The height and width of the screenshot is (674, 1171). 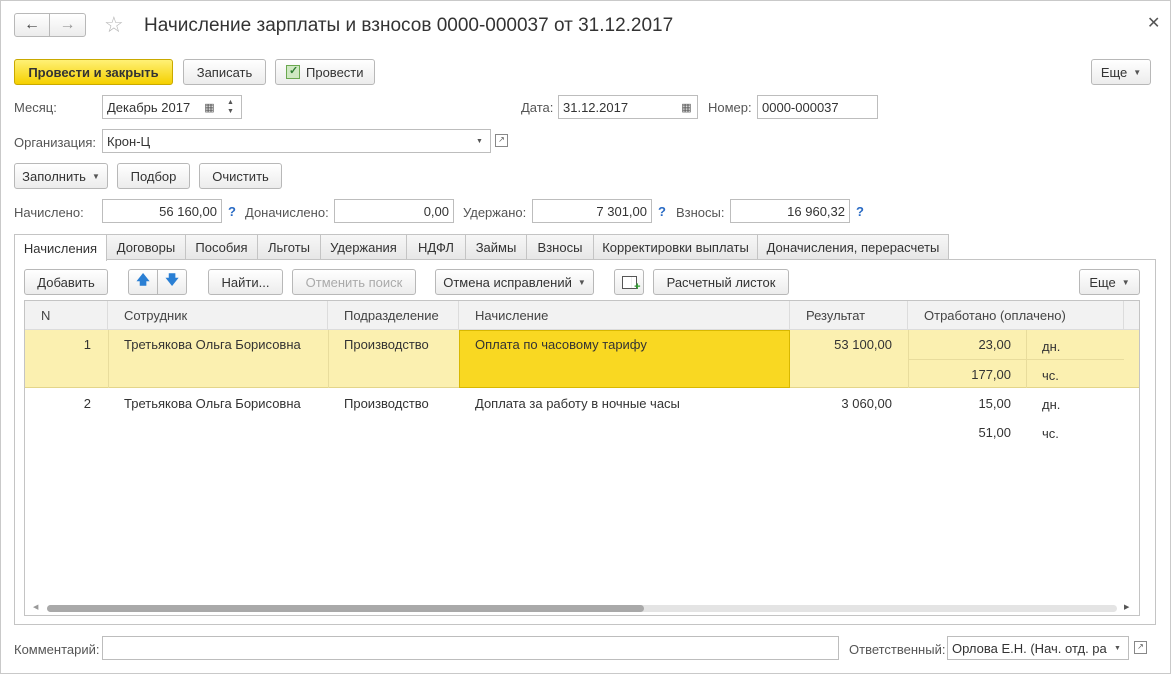 I want to click on post-and-close-button: Провести и закрыть, so click(x=93, y=72).